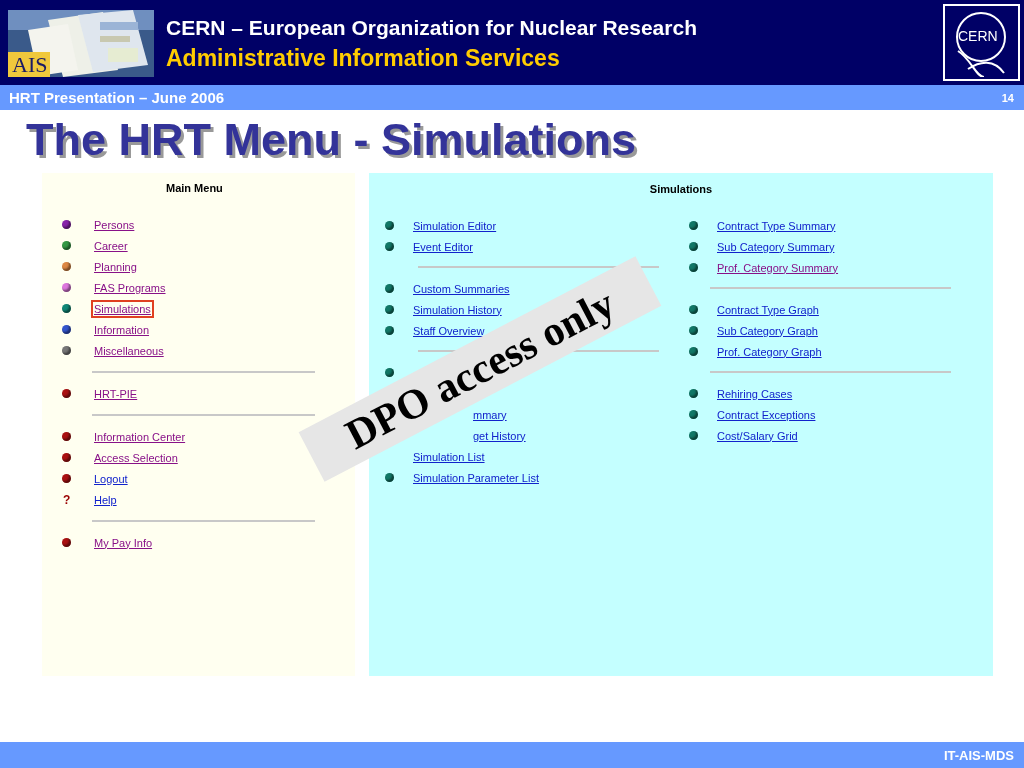  I want to click on menu-link: Prof. Category Summary, so click(778, 267).